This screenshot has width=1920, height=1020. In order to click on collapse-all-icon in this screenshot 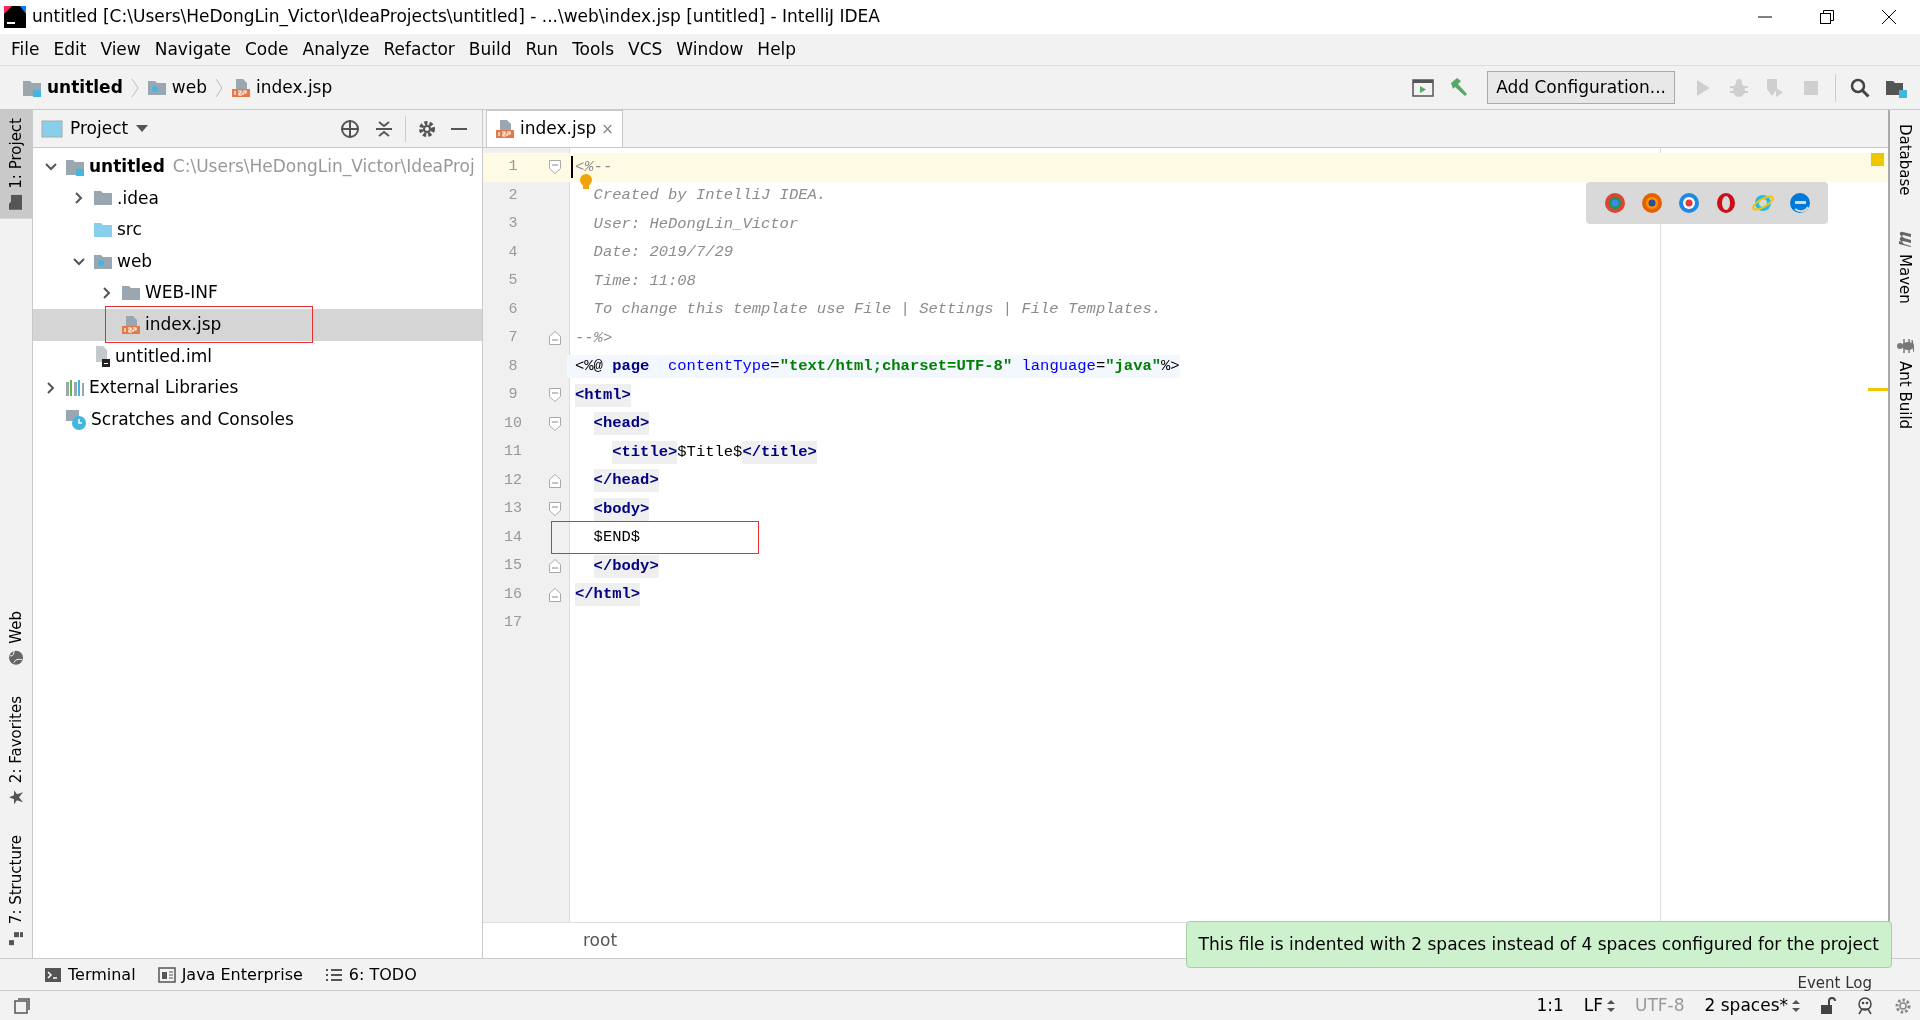, I will do `click(384, 128)`.